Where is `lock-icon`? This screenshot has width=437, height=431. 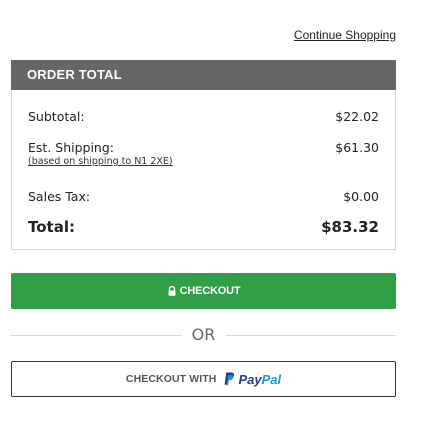 lock-icon is located at coordinates (172, 291).